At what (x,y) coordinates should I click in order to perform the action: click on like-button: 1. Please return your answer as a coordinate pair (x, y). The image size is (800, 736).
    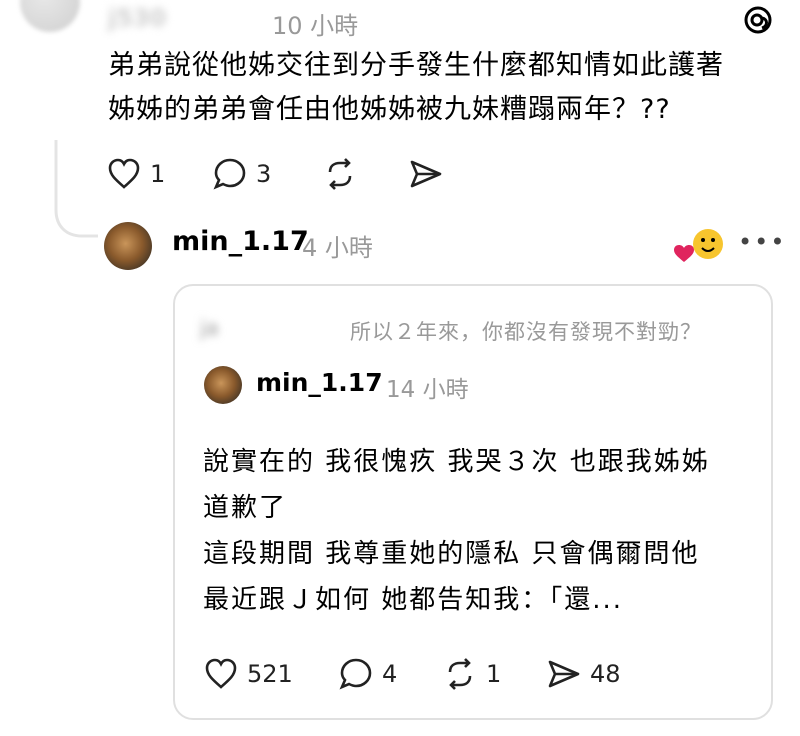
    Looking at the image, I should click on (135, 174).